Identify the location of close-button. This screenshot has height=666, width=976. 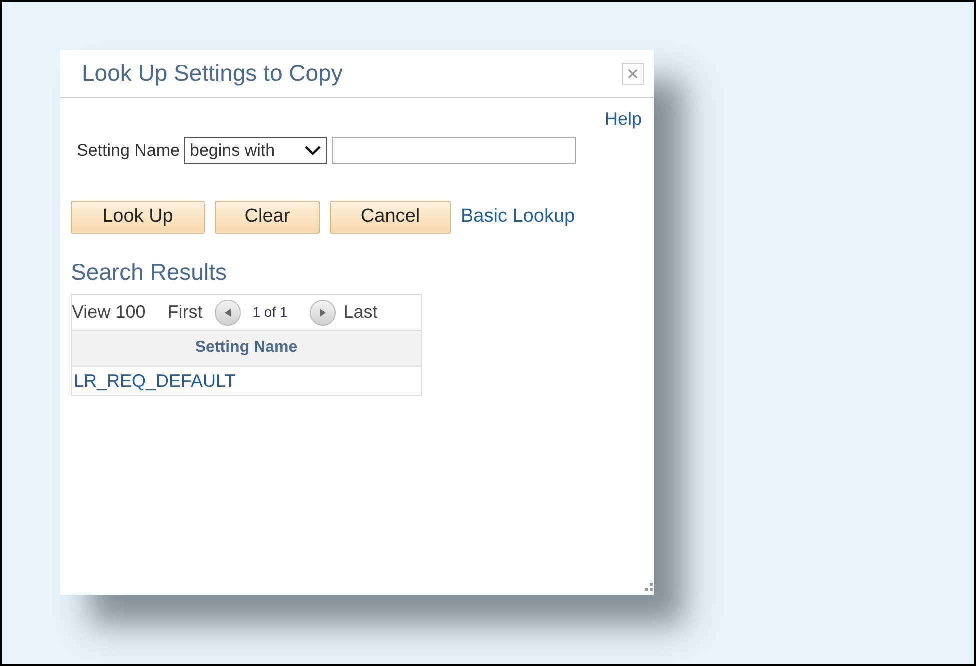
(633, 73).